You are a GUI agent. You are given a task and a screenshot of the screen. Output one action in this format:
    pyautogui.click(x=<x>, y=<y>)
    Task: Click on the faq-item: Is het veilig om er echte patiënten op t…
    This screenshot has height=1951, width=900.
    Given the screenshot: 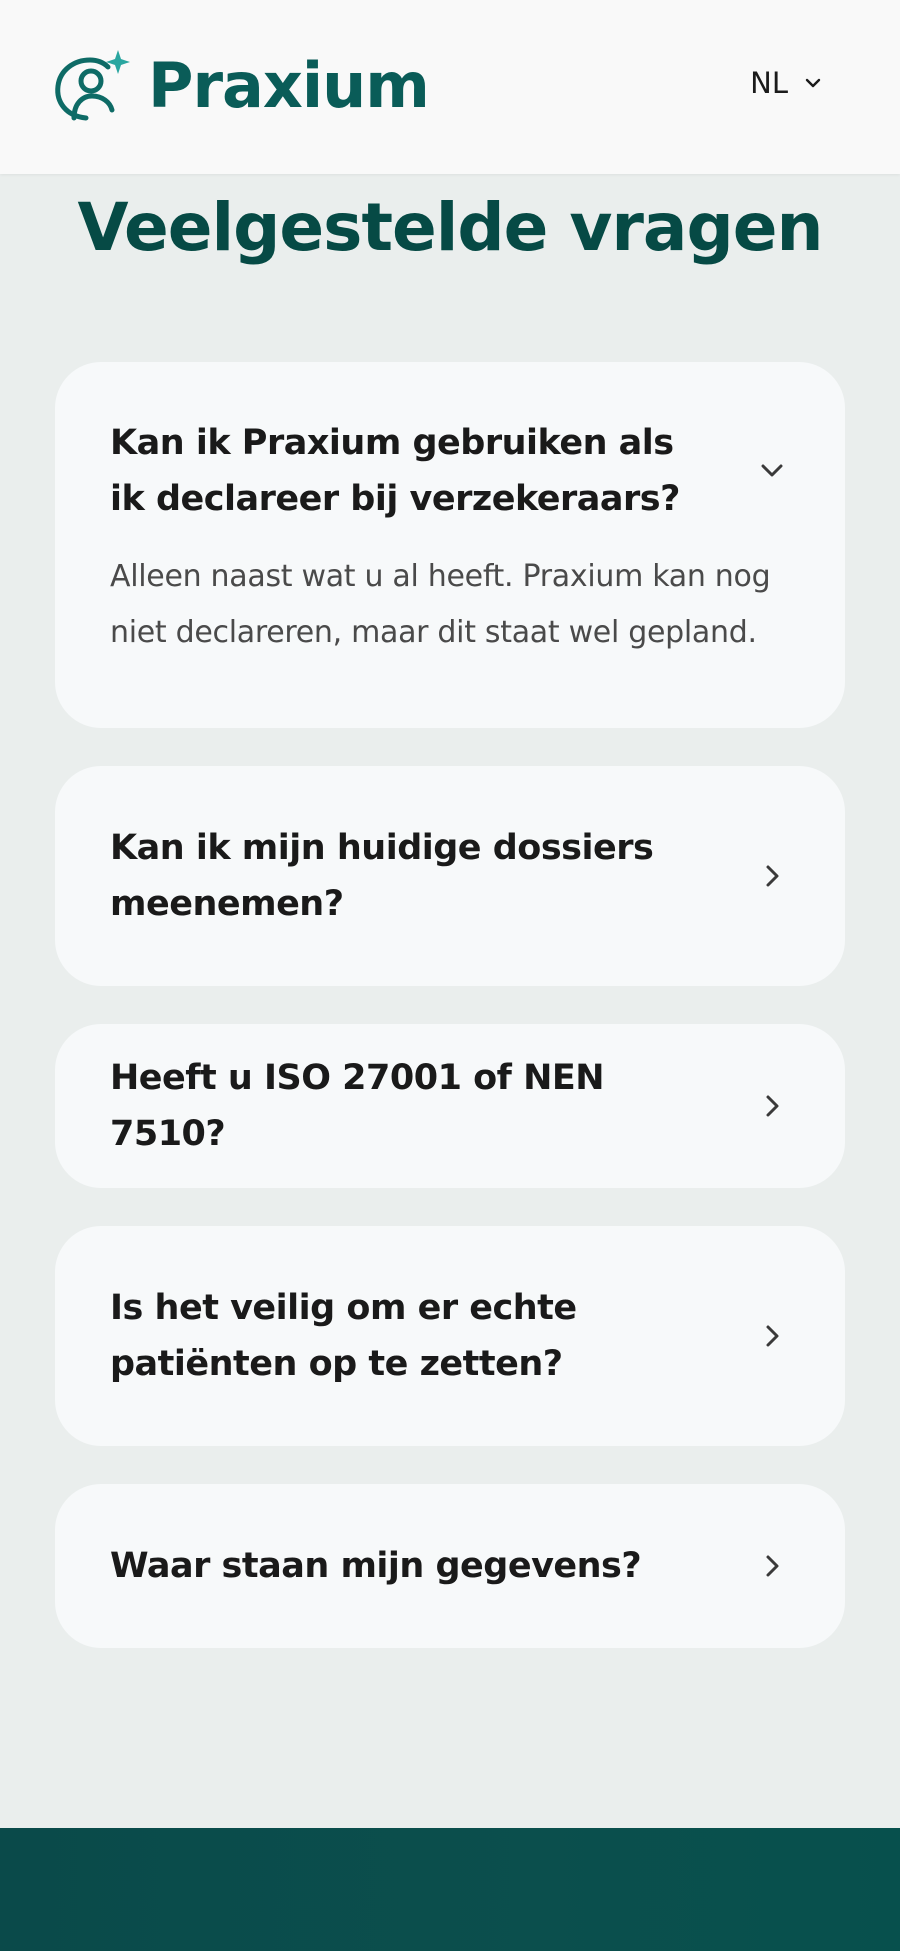 What is the action you would take?
    pyautogui.click(x=450, y=1336)
    